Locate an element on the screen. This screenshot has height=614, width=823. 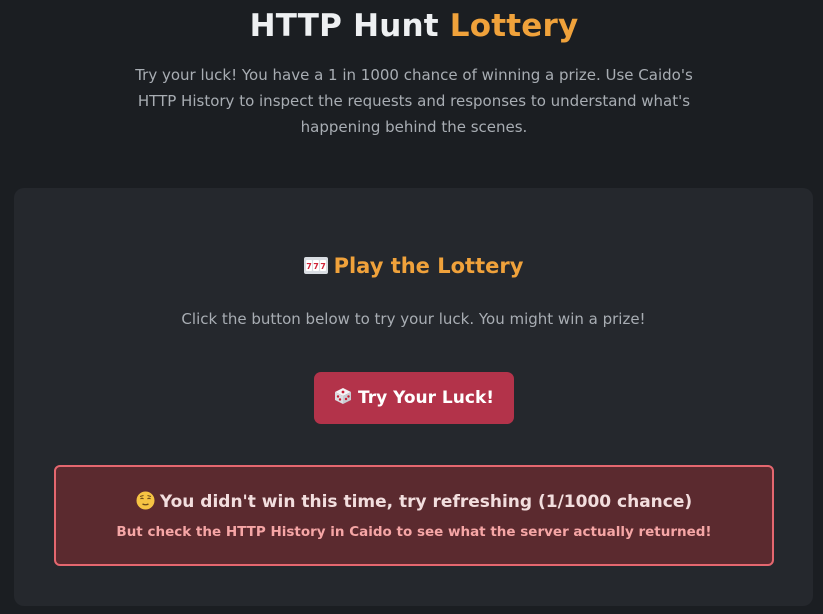
card-heading: 7 7 7 Play the Lottery is located at coordinates (413, 266).